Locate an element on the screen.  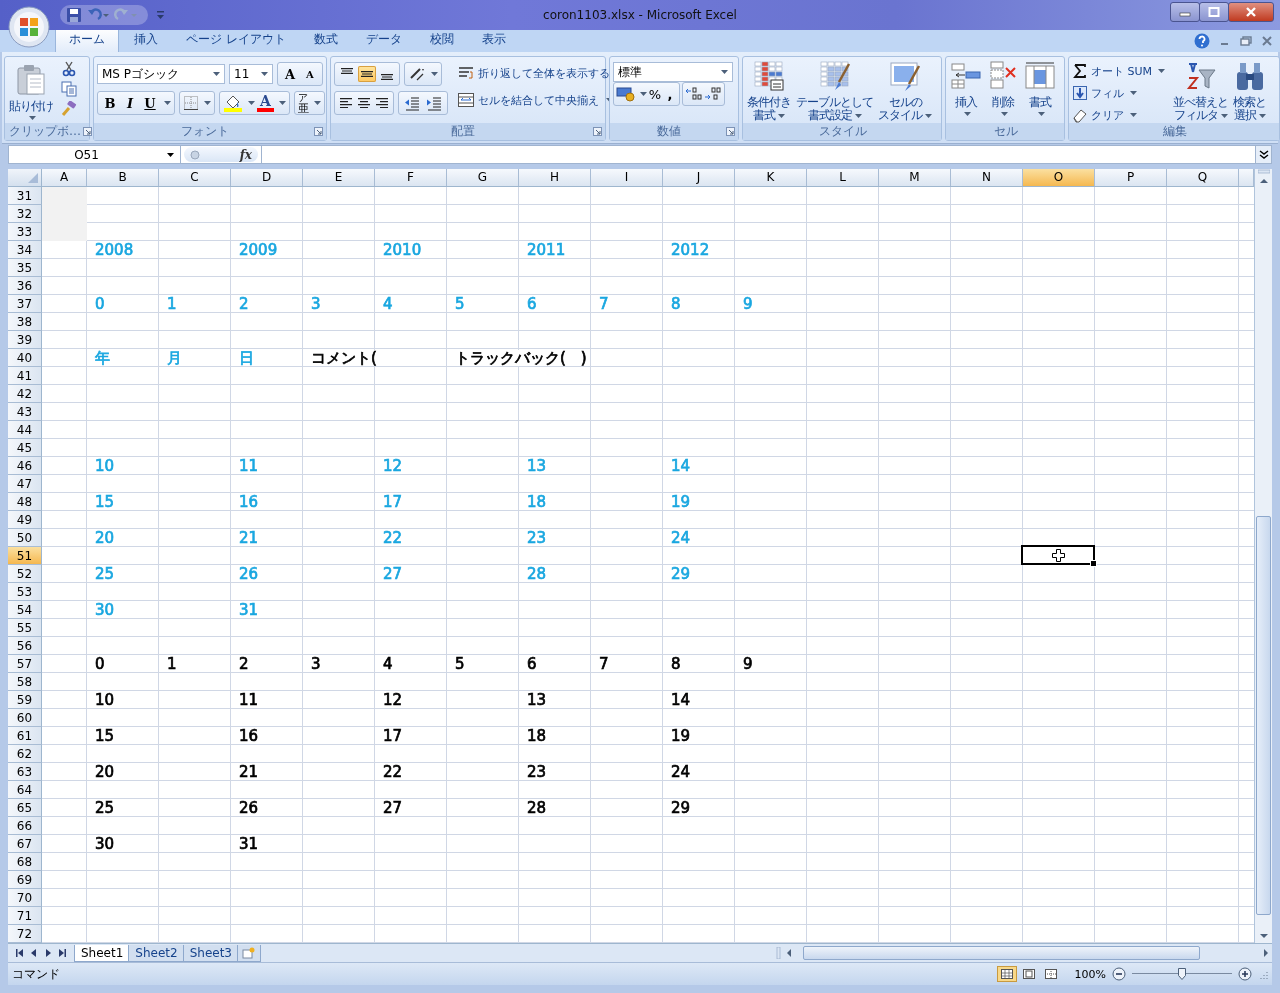
scissors-icon is located at coordinates (69, 69).